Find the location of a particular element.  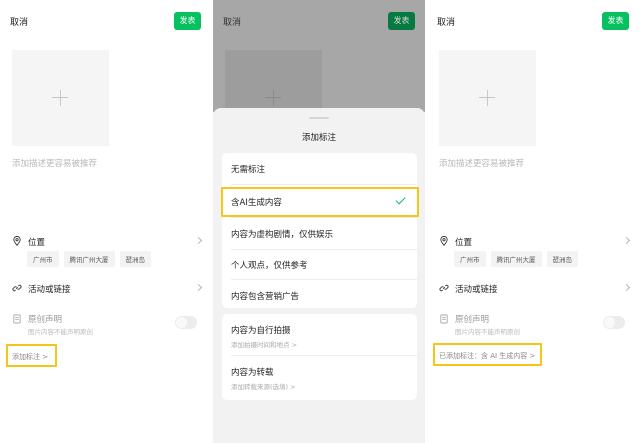

added-annotation-link: 已添加标注：含 AI 生成内容 > is located at coordinates (487, 356).